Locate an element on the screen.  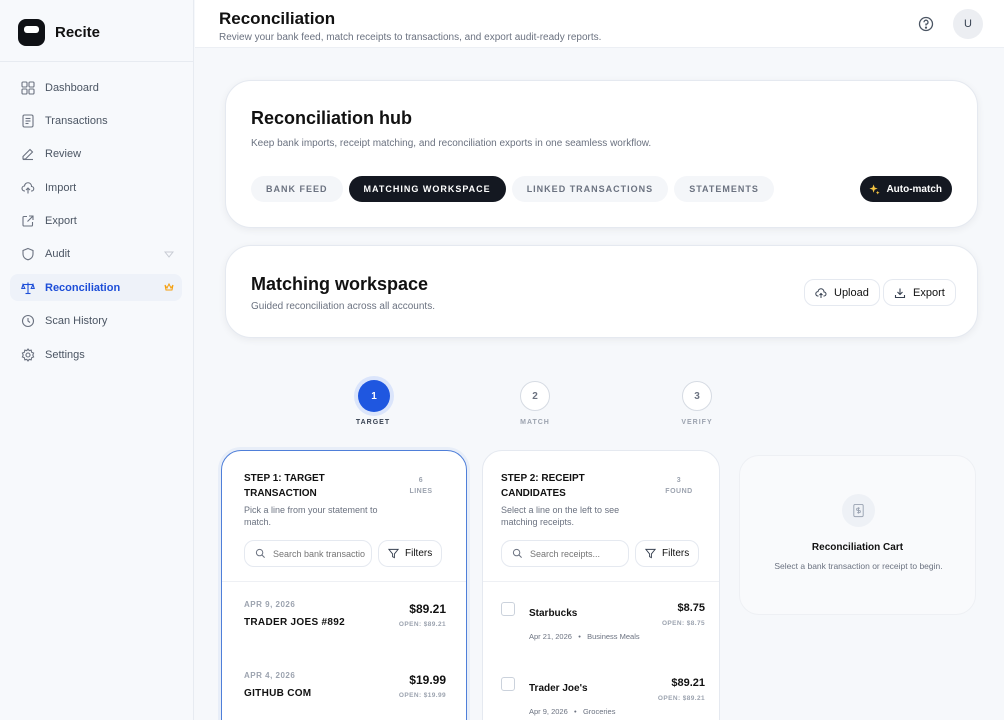
tab-bank-feed: BANK FEED is located at coordinates (297, 189).